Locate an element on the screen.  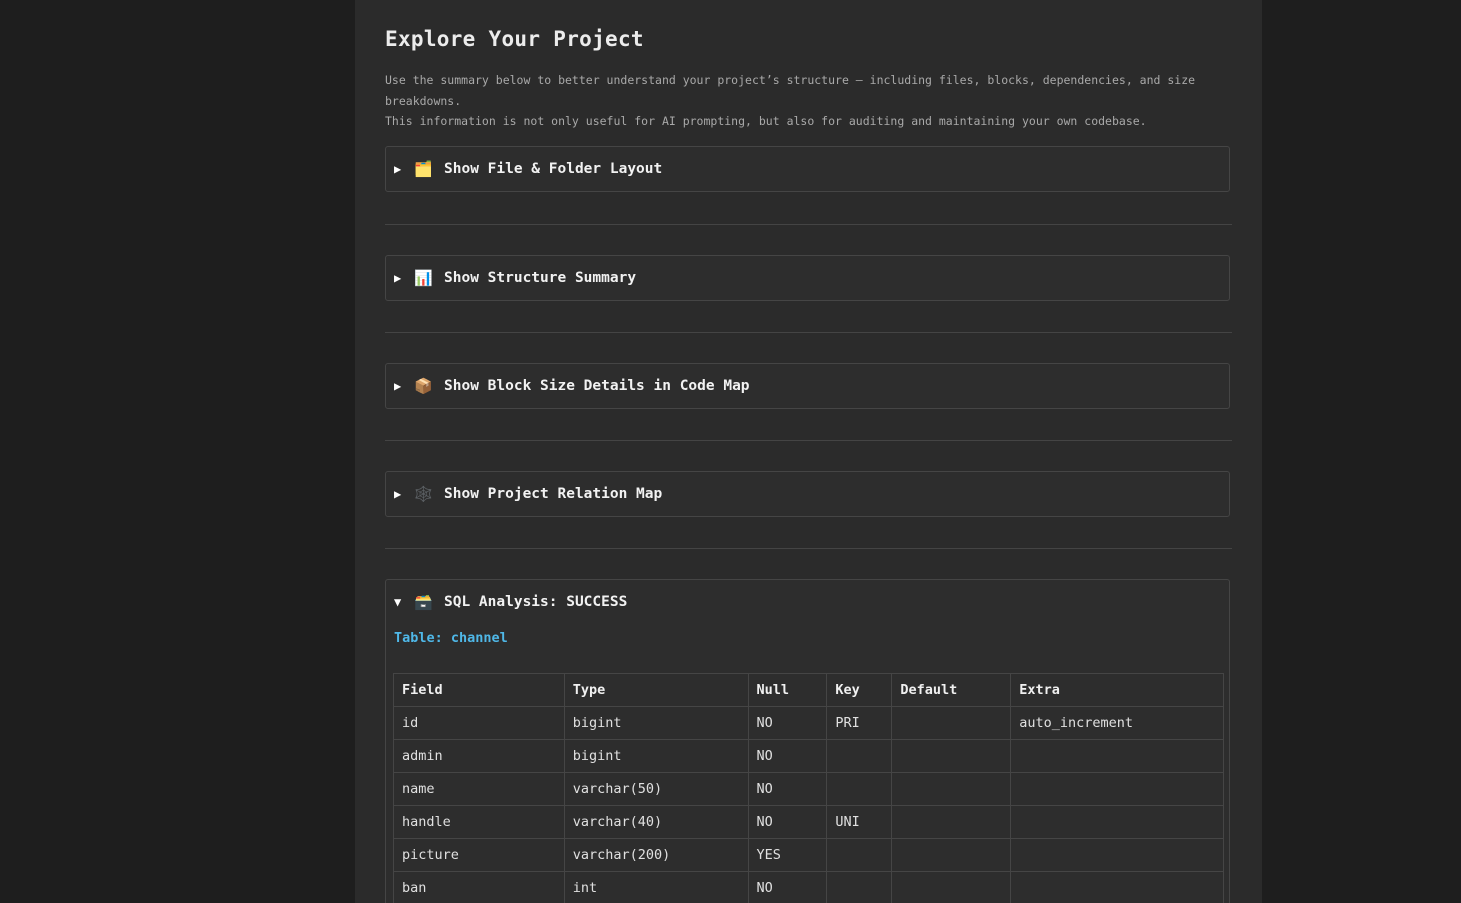
panel-summary-file-folder-layout: ▶ 🗂️ Show File & Folder Layout is located at coordinates (807, 169).